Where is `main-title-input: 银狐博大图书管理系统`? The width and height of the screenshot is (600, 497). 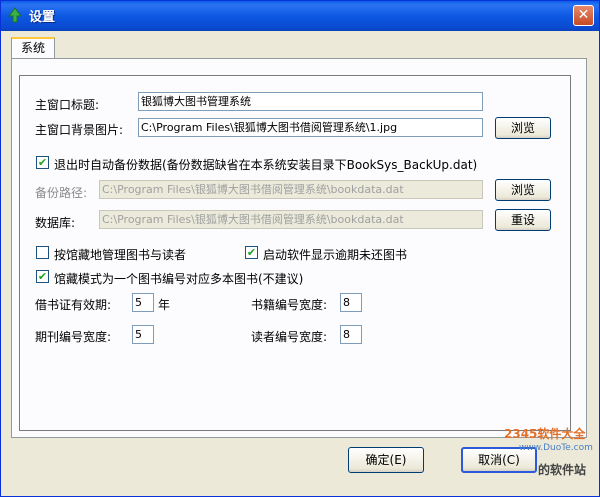
main-title-input: 银狐博大图书管理系统 is located at coordinates (310, 101).